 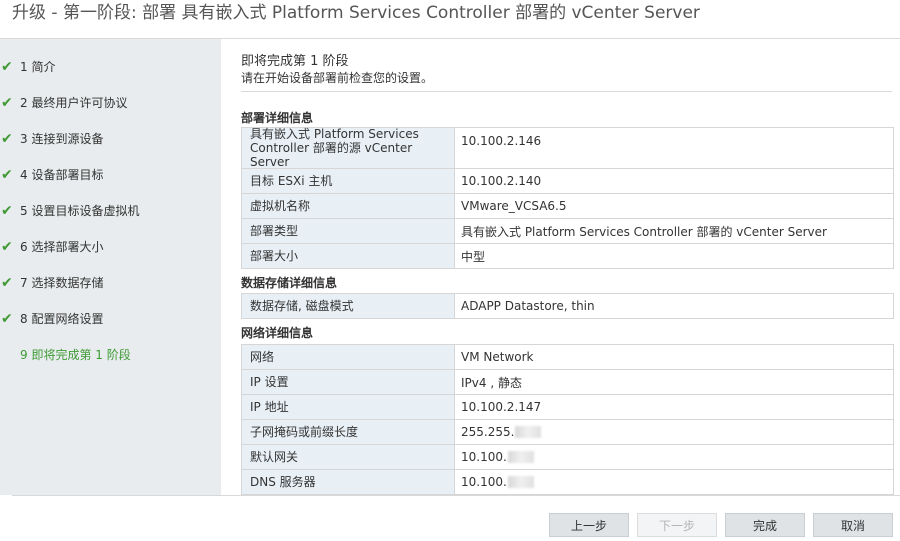 I want to click on deploy-section-title: 部署详细信息, so click(x=277, y=118).